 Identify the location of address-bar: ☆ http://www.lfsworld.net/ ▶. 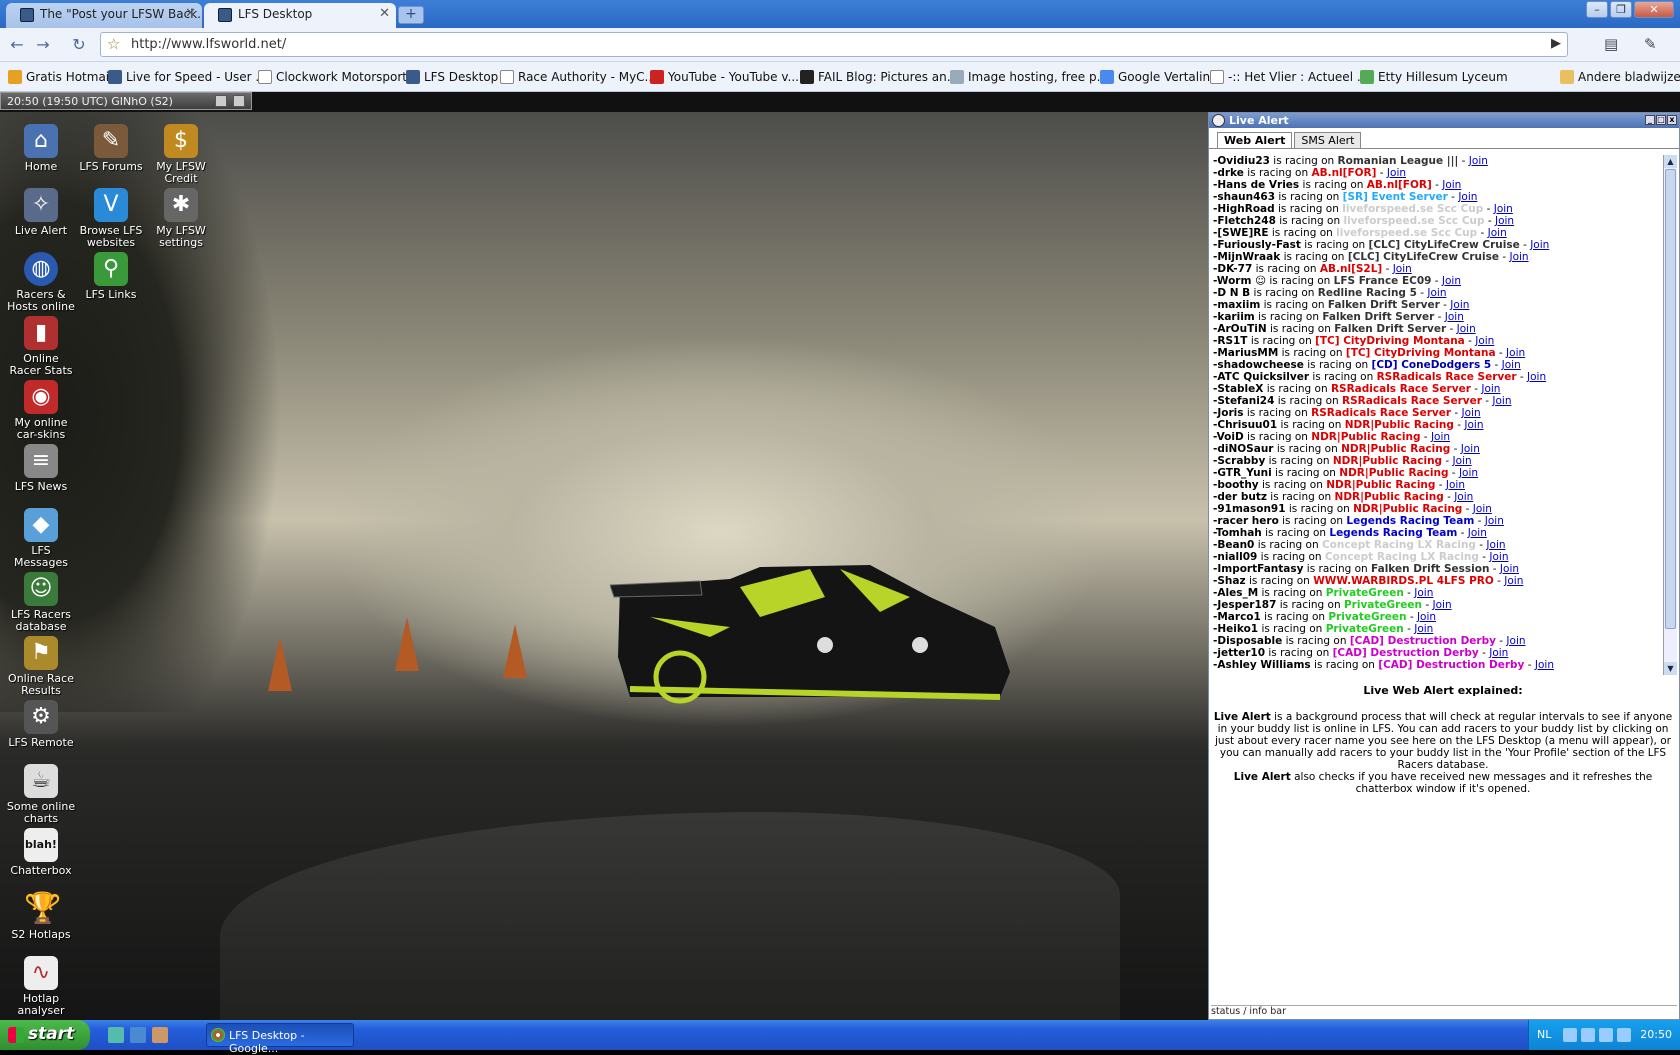
(834, 44).